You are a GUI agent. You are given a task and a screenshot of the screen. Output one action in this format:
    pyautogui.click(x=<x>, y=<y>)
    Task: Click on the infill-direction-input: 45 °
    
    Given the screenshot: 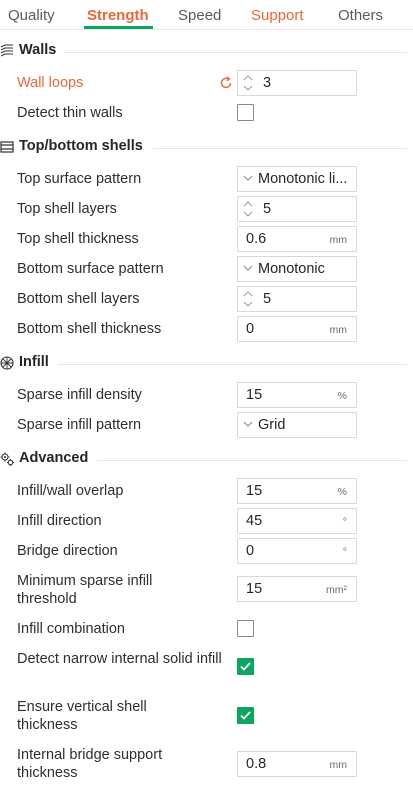 What is the action you would take?
    pyautogui.click(x=297, y=521)
    